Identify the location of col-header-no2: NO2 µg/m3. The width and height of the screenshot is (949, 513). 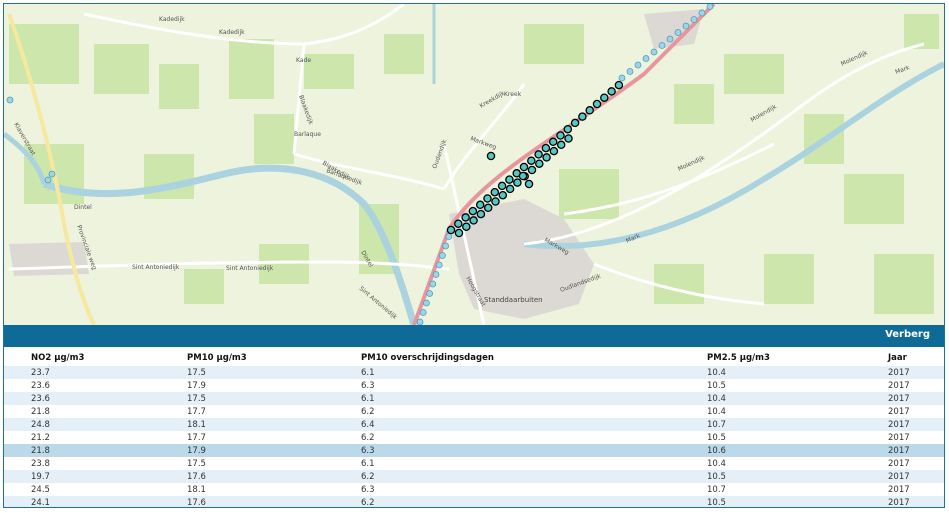
(58, 357).